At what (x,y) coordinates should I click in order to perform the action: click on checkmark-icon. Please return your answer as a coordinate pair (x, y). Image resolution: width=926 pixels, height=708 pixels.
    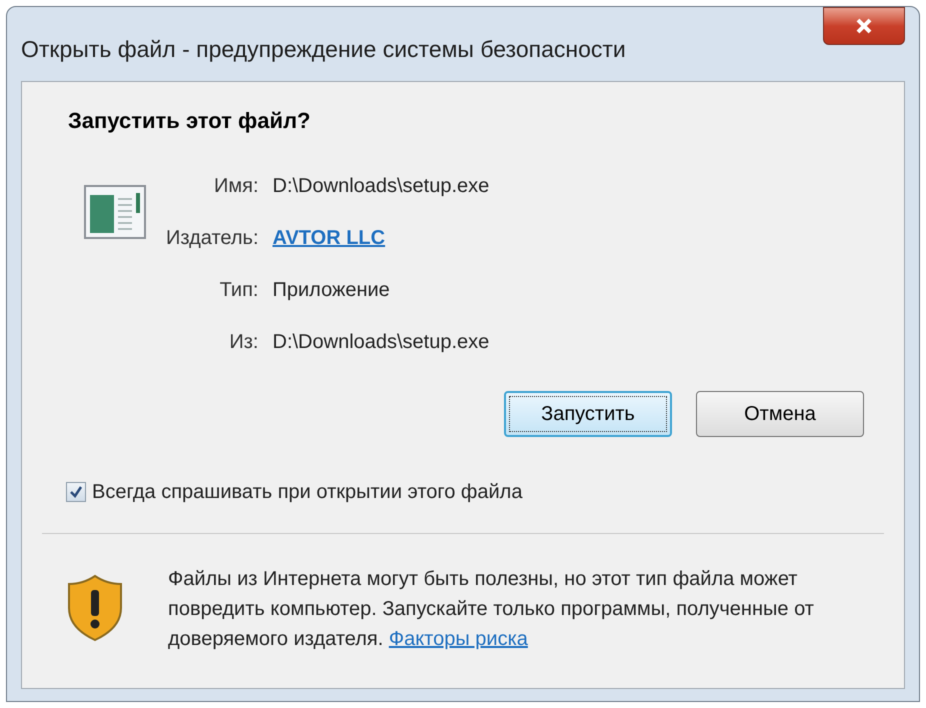
    Looking at the image, I should click on (76, 492).